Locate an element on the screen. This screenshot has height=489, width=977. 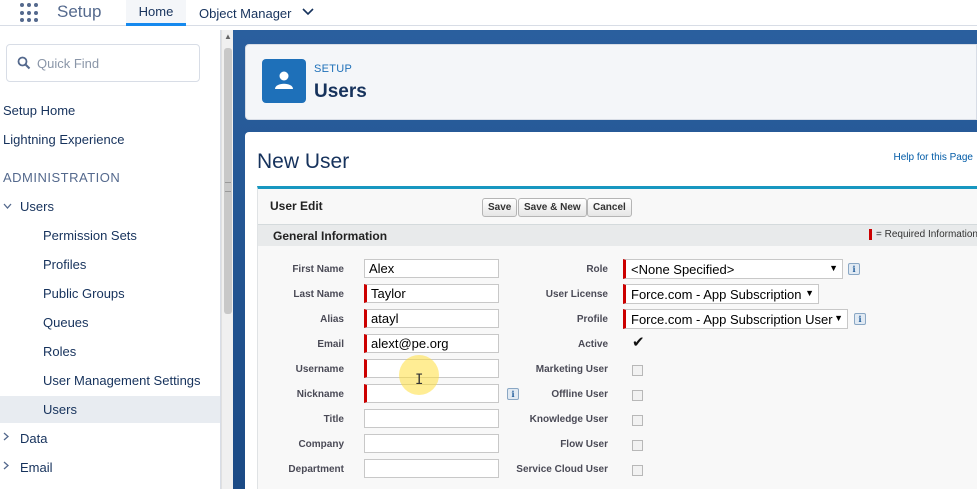
title-label: Title is located at coordinates (333, 419).